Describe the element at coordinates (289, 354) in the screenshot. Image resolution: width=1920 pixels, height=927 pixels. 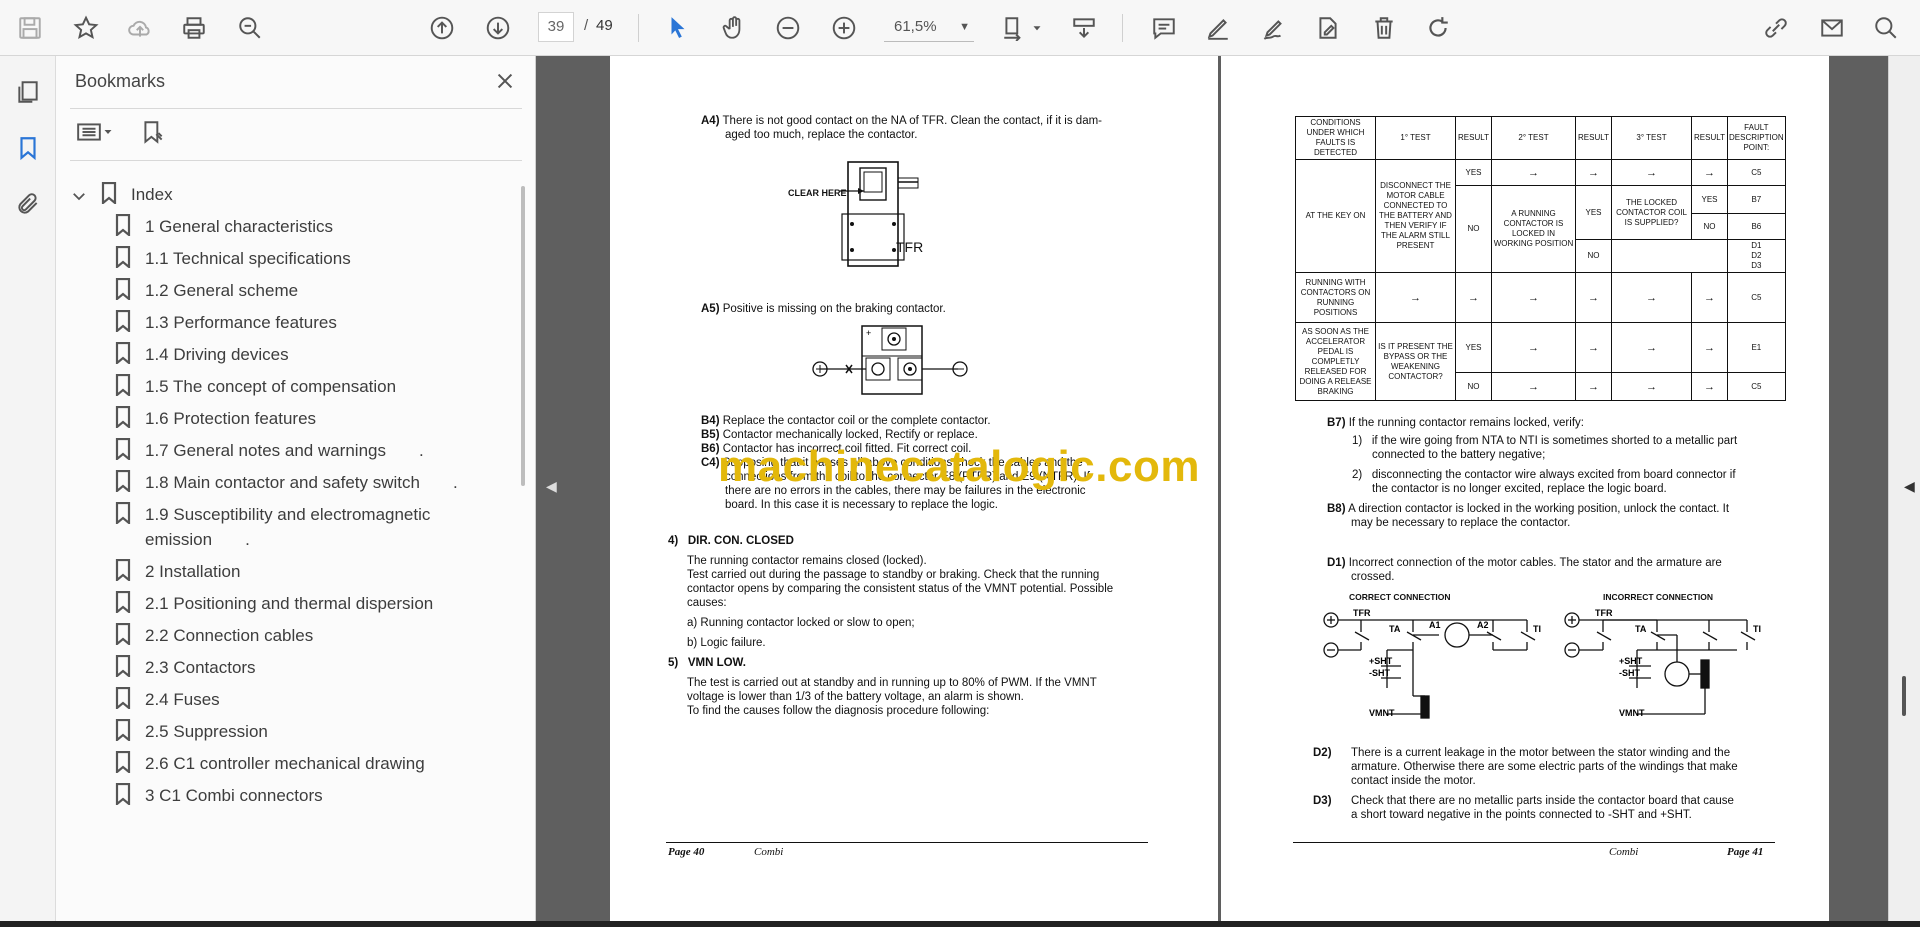
I see `bookmark-item: 1.4 Driving devices` at that location.